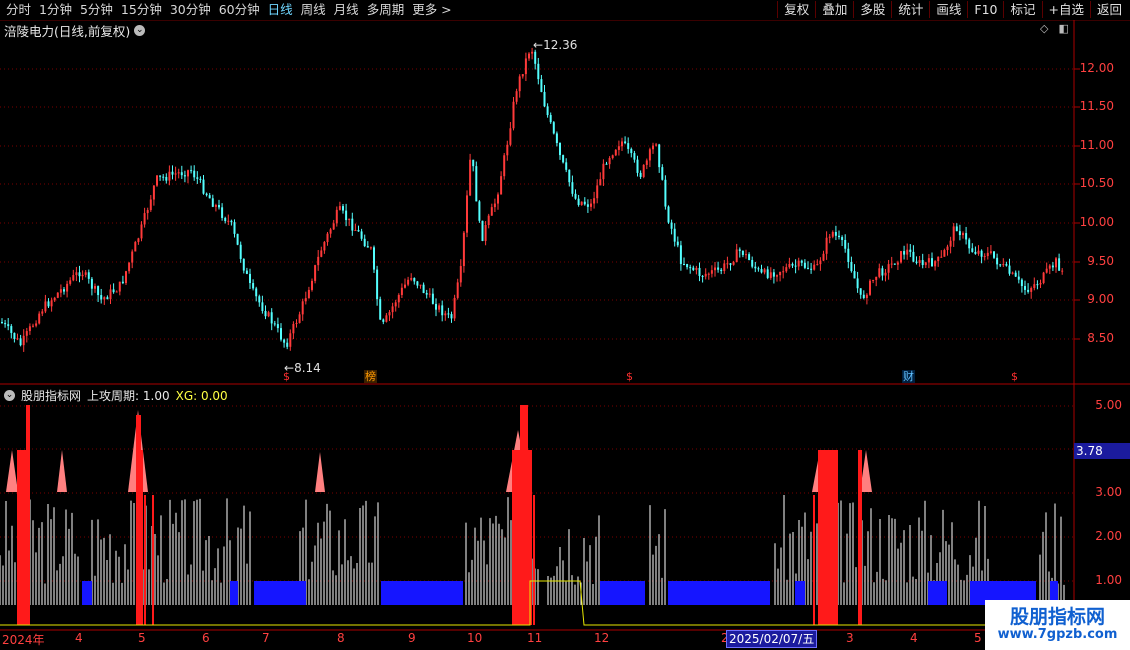  I want to click on event-marker: 榜, so click(370, 376).